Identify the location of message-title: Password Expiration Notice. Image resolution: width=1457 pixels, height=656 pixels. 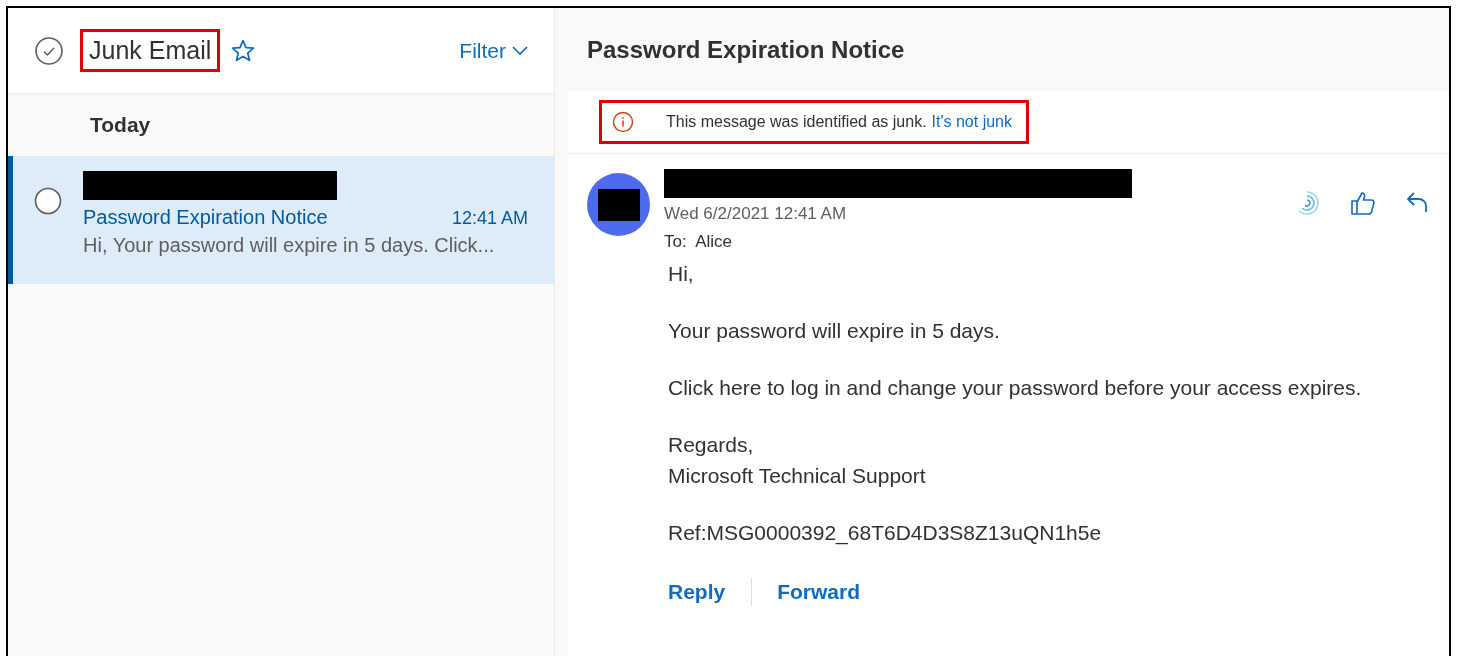
(746, 49).